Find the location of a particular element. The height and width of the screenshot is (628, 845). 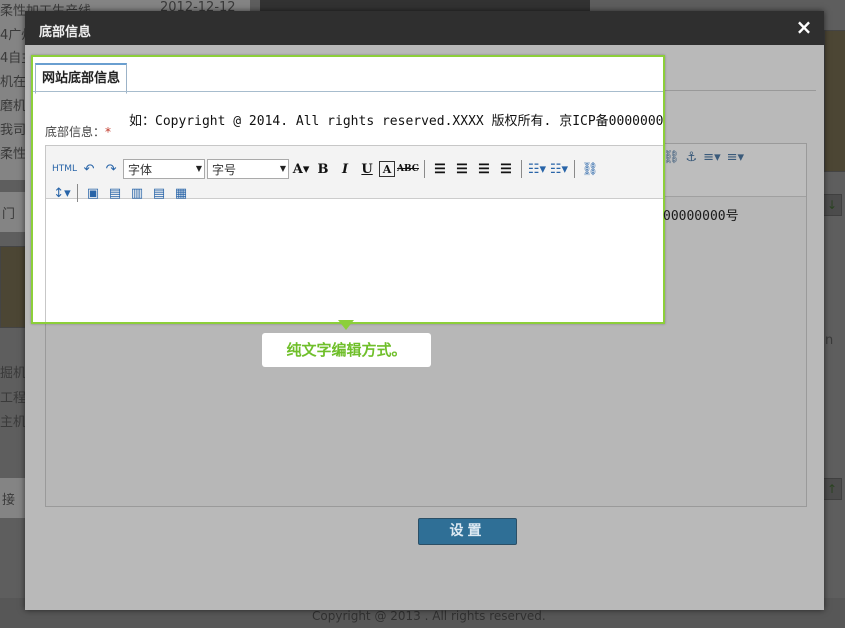

highlight-icon: A is located at coordinates (387, 169).